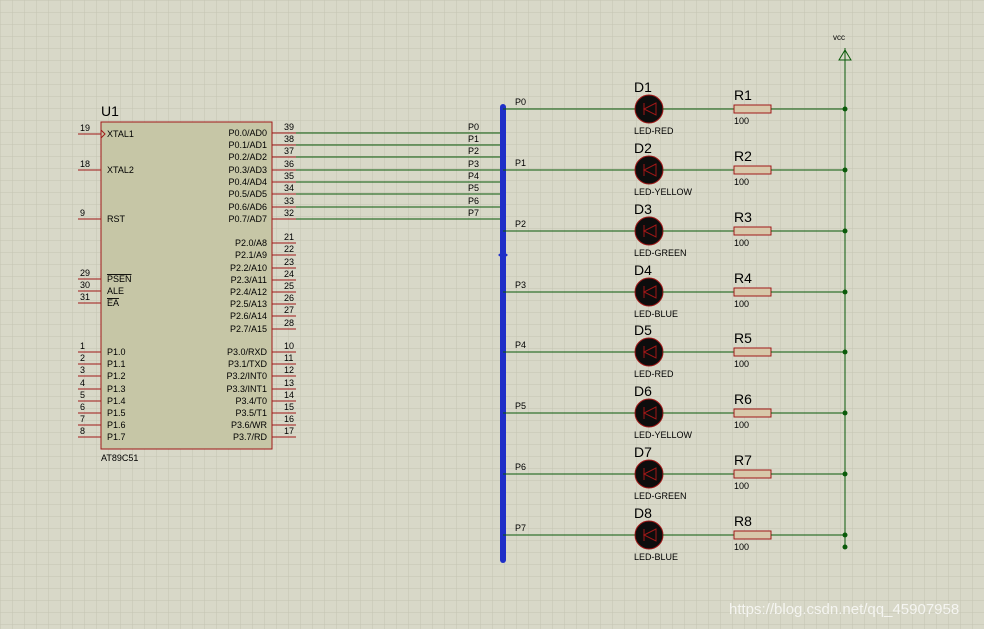 The width and height of the screenshot is (984, 629). What do you see at coordinates (248, 268) in the screenshot?
I see `pin-name: P2.2/A10` at bounding box center [248, 268].